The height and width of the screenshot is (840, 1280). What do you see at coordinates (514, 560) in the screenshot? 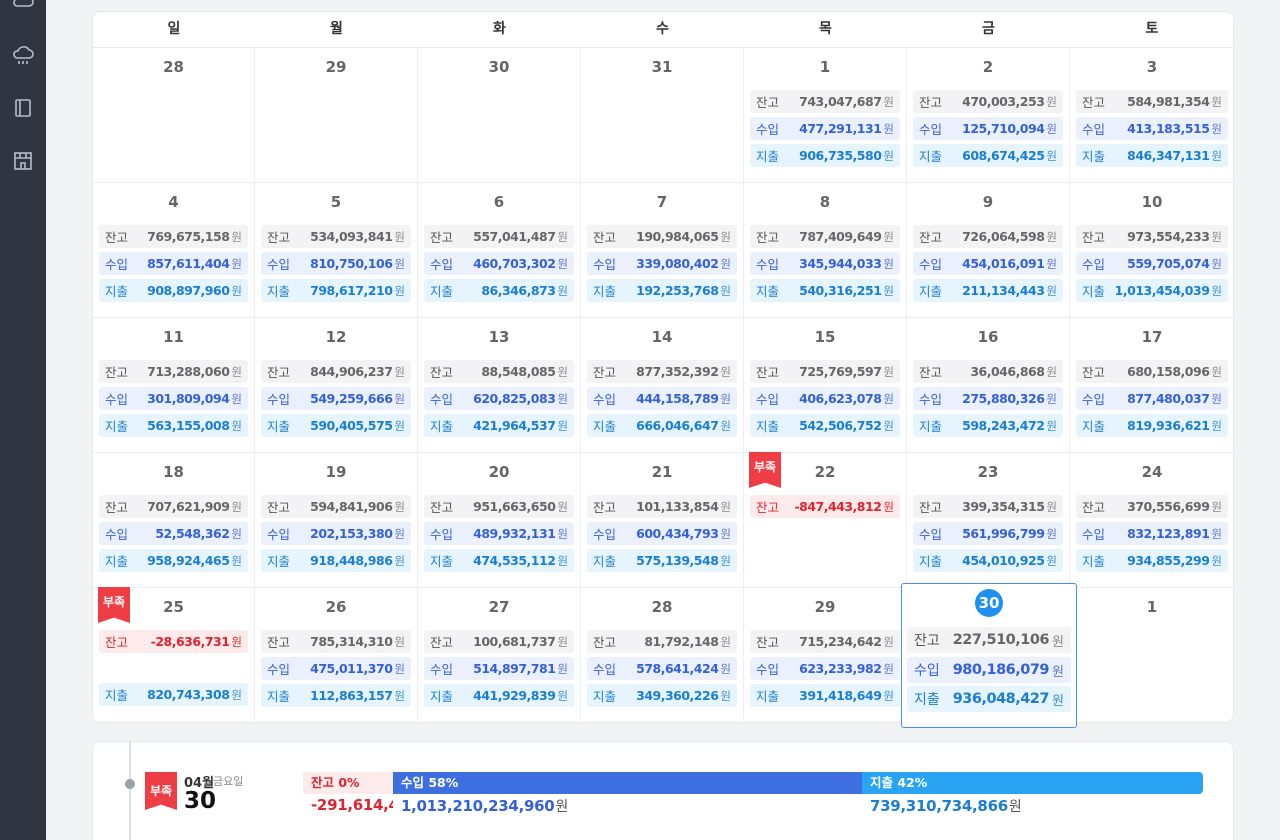
I see `expense-amount: 474,535,112` at bounding box center [514, 560].